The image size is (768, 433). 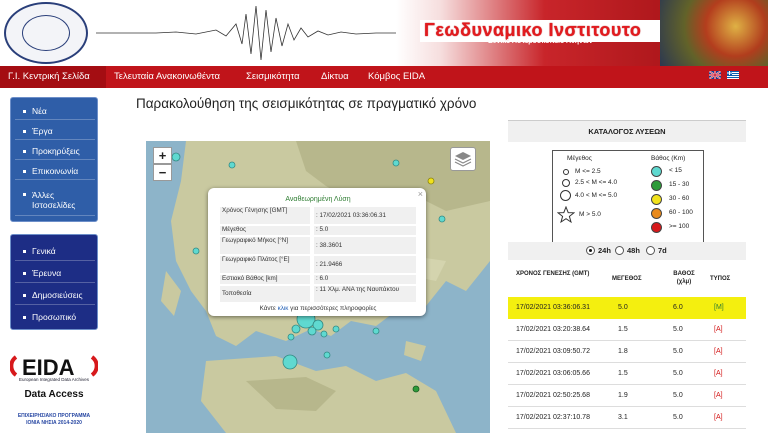 What do you see at coordinates (283, 308) in the screenshot?
I see `popup-more-info-link: κλικ` at bounding box center [283, 308].